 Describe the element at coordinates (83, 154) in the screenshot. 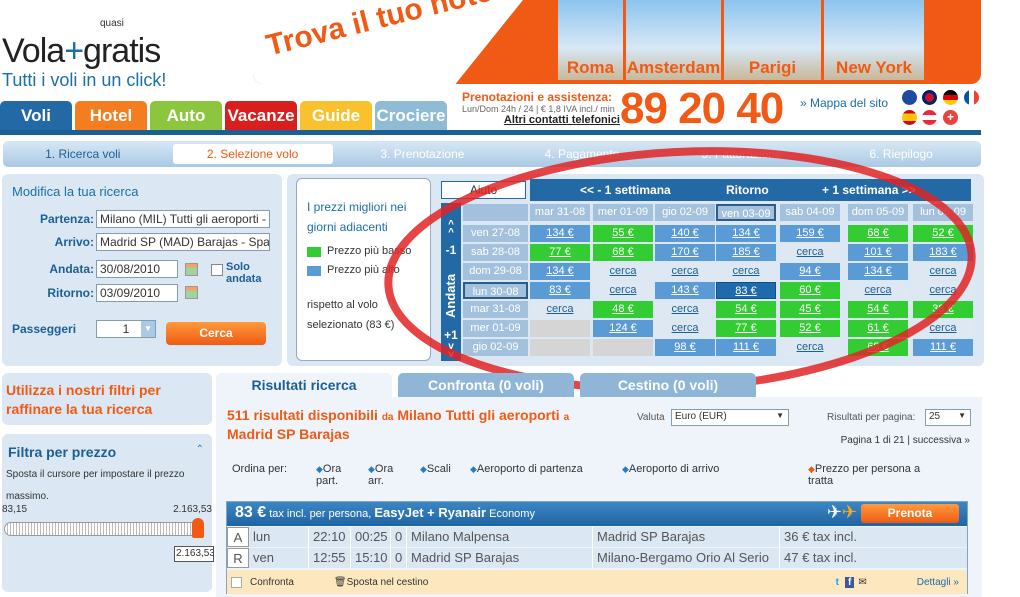

I see `step-ricerca-voli: 1. Ricerca voli` at that location.